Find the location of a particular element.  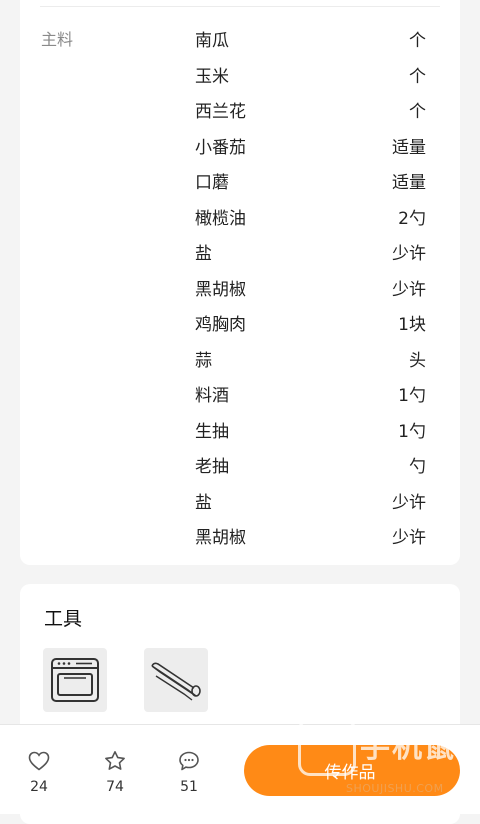

ingredient-row: 老抽 勺 is located at coordinates (310, 470).